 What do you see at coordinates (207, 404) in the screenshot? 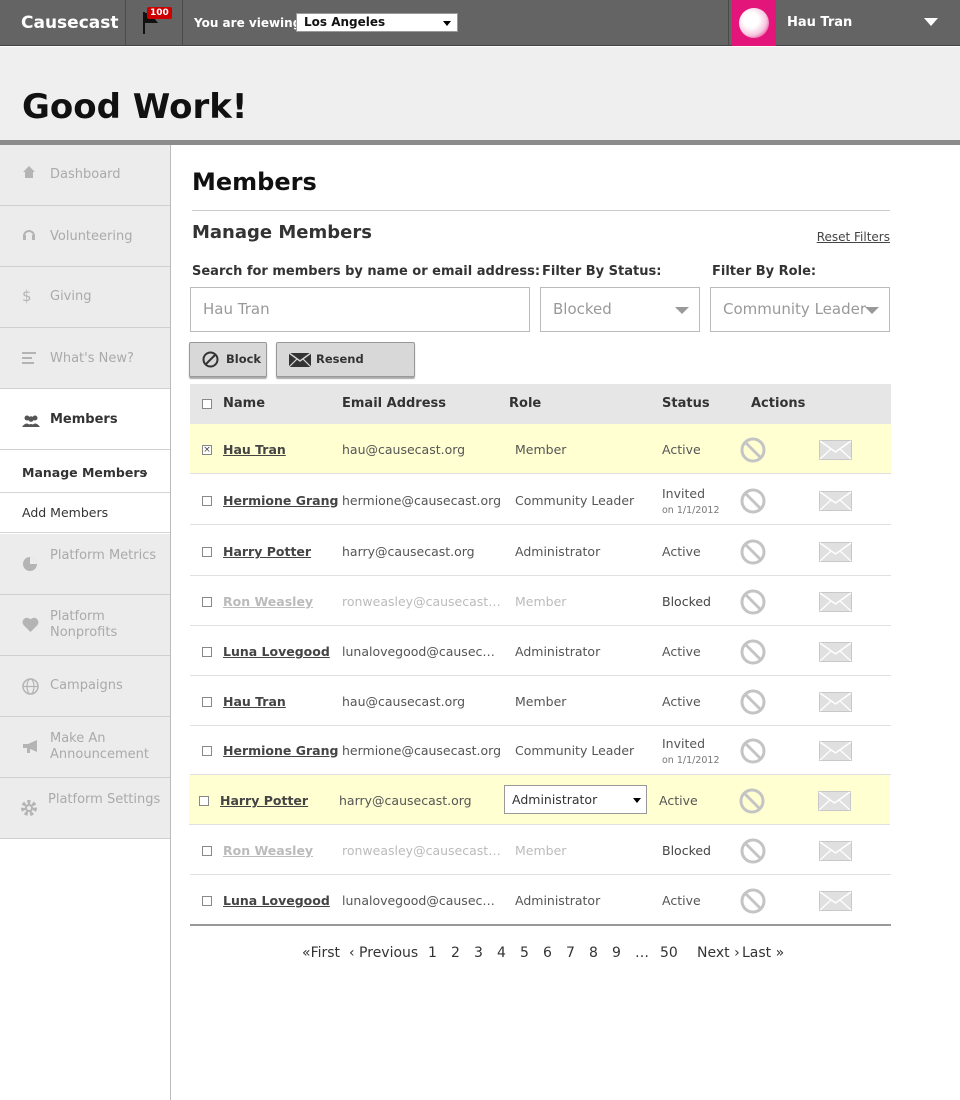
I see `select-all-checkbox` at bounding box center [207, 404].